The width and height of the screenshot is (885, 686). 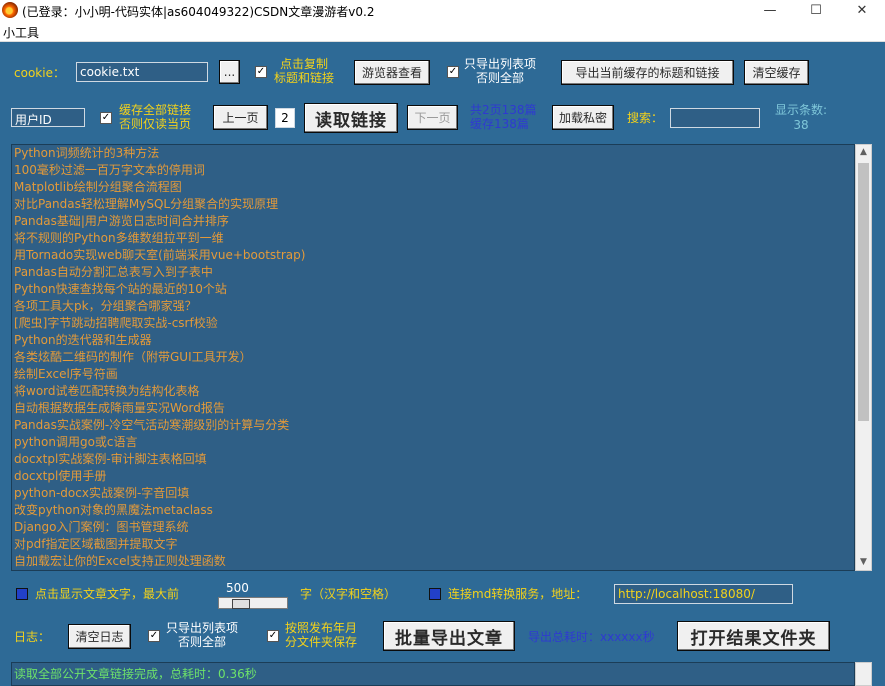 I want to click on list-item: 各项工具大pk，分组聚合哪家强？, so click(x=433, y=306).